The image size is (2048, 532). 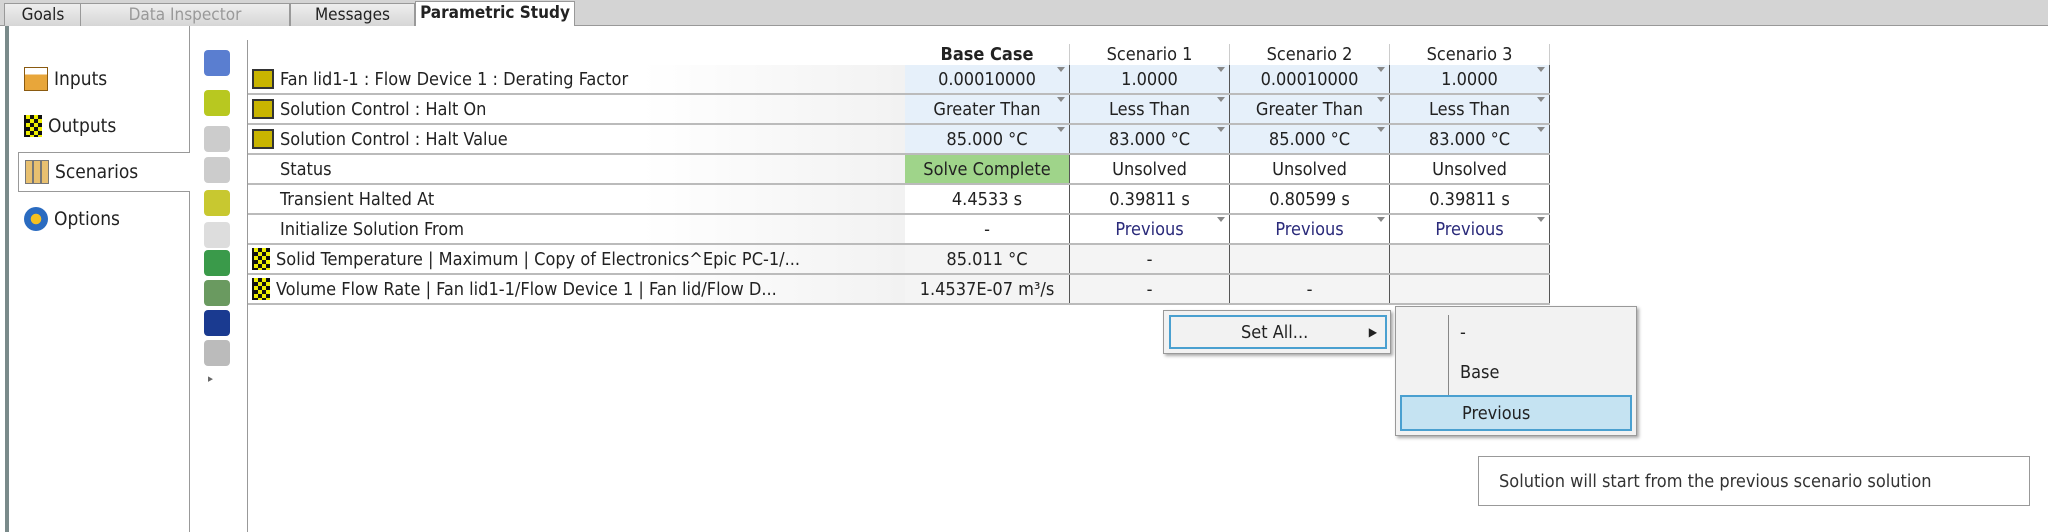 I want to click on menu-item-set-all: Set All... ▶, so click(x=1278, y=332).